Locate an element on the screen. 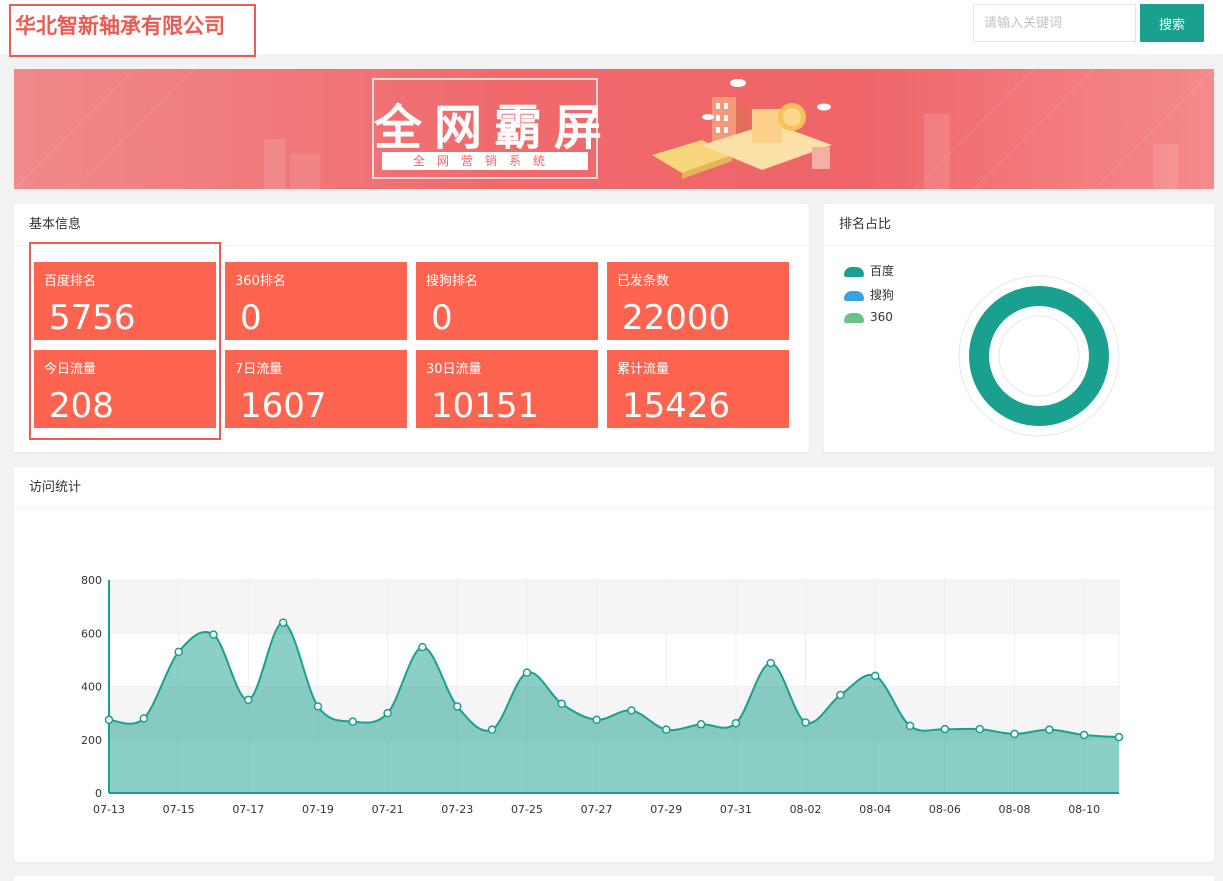 This screenshot has width=1223, height=881. tile-total-traffic: 累计流量 15426 is located at coordinates (698, 389).